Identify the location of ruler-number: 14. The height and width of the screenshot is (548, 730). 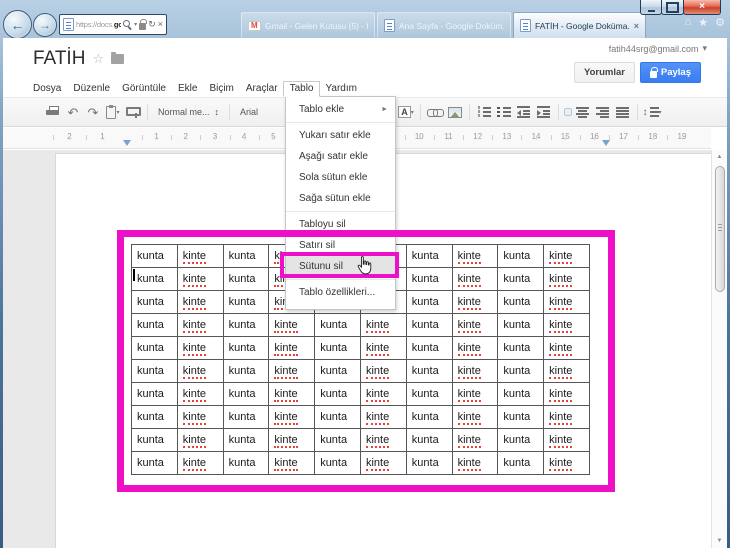
(535, 138).